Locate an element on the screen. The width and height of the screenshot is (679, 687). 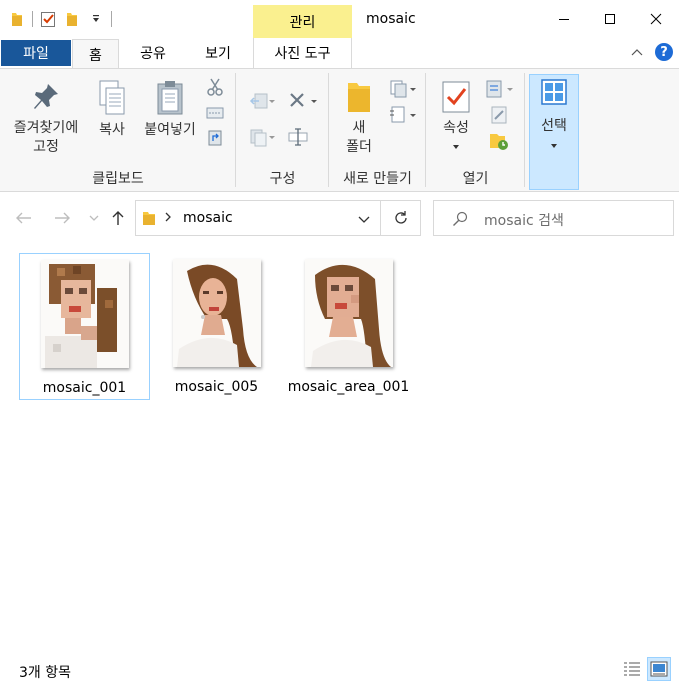
tab-home: 홈 is located at coordinates (95, 54).